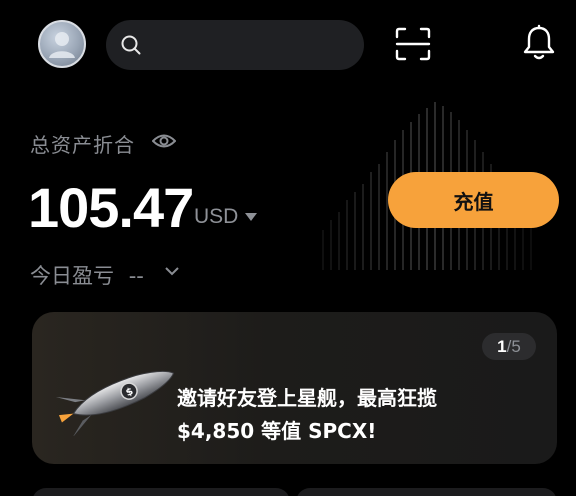 The image size is (576, 496). I want to click on caret-down-icon, so click(251, 217).